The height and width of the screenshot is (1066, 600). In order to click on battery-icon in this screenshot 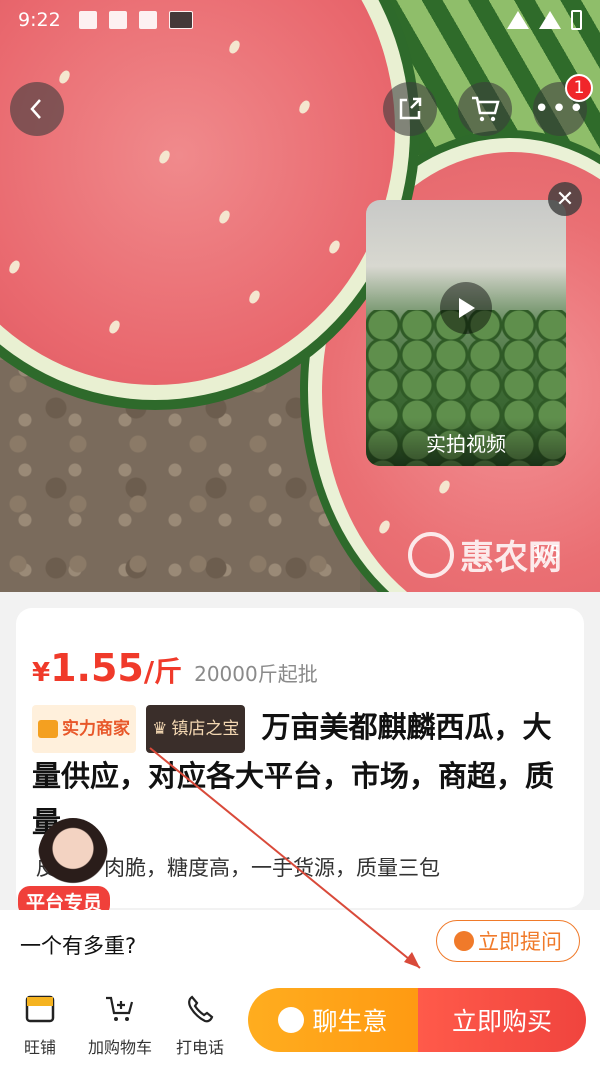, I will do `click(576, 20)`.